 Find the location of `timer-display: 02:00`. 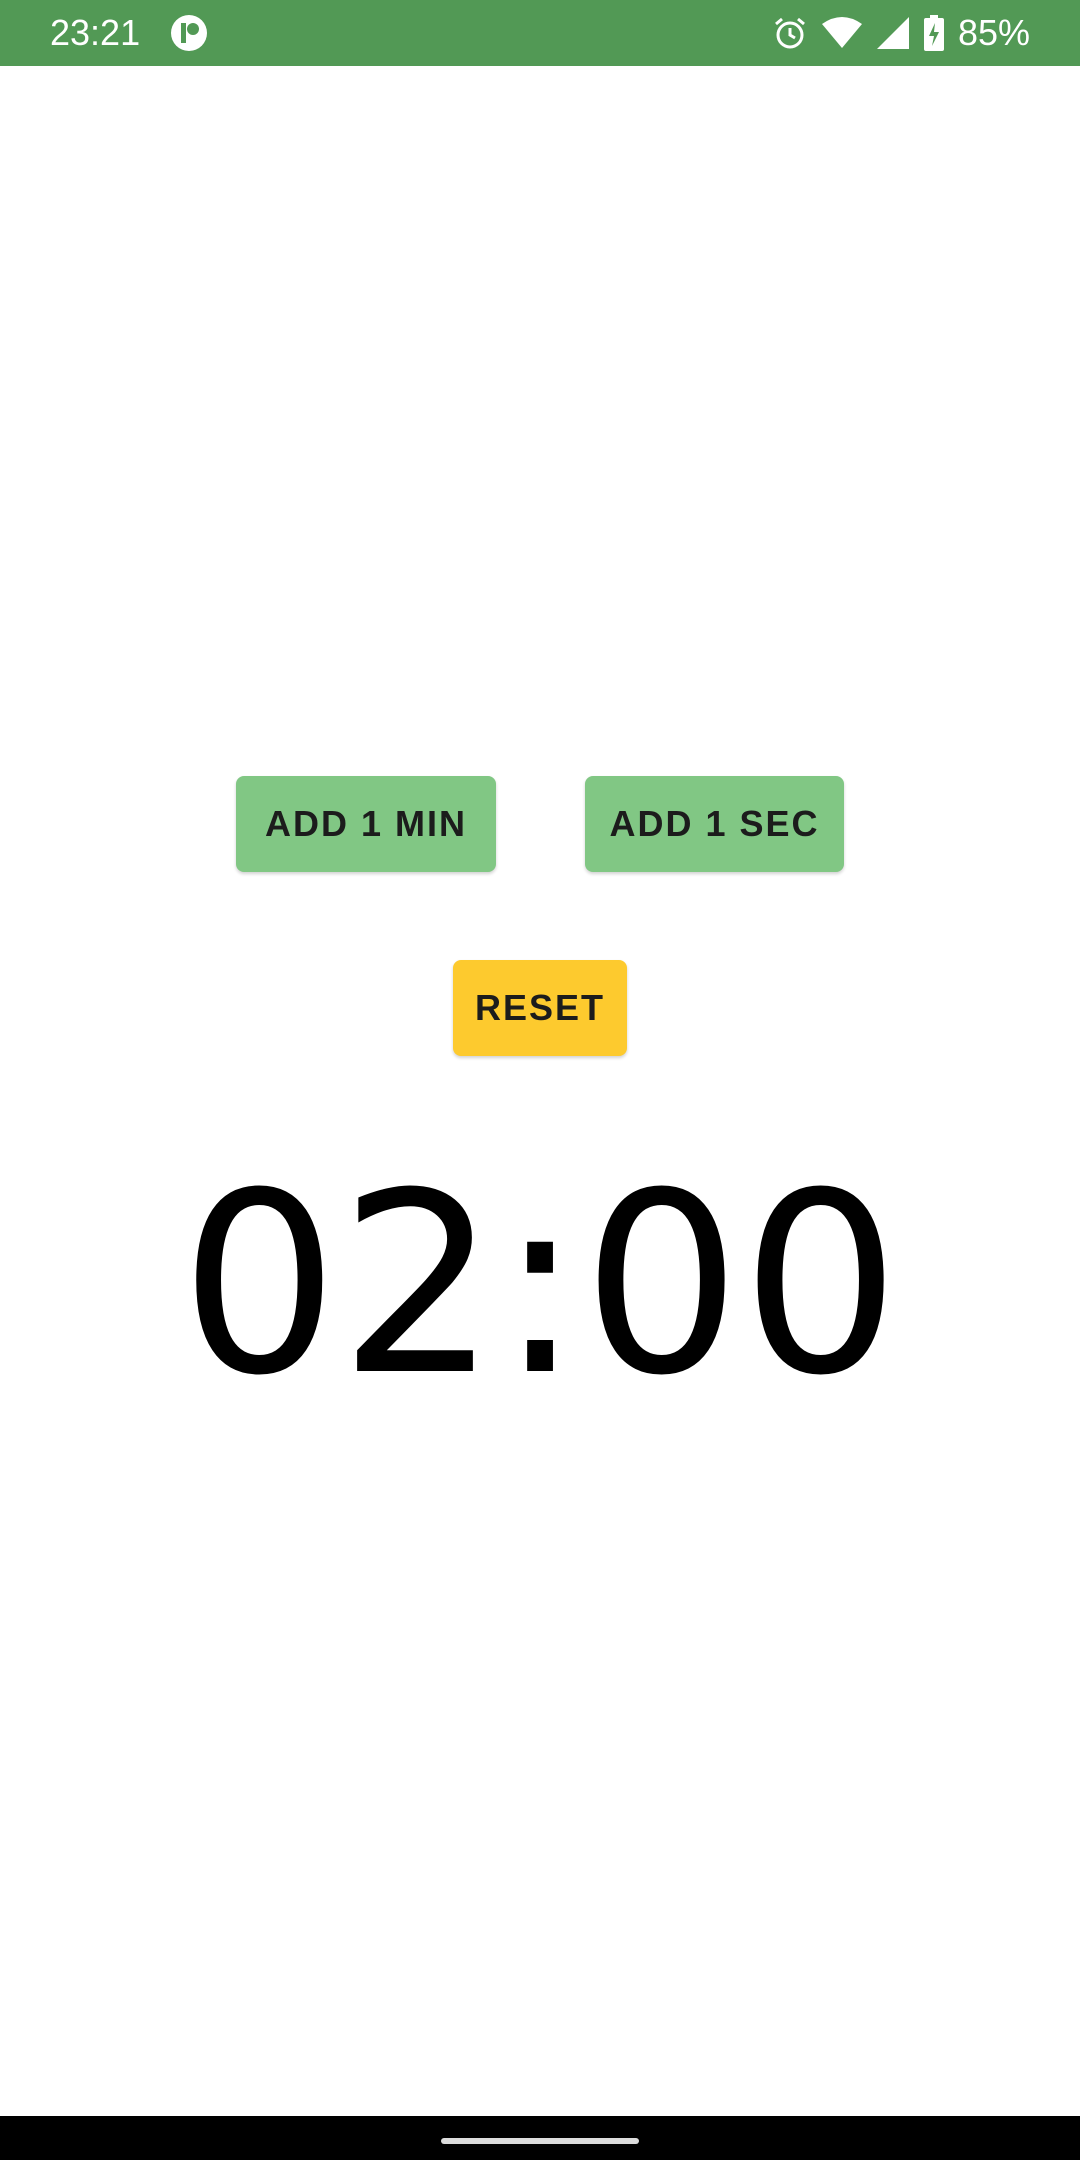

timer-display: 02:00 is located at coordinates (540, 1284).